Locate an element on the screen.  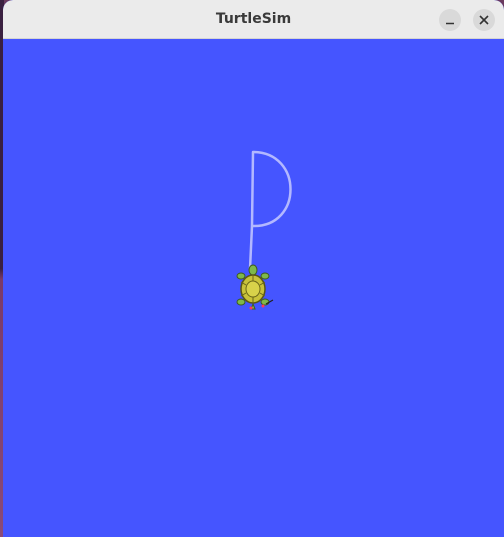
window-title: TurtleSim is located at coordinates (253, 19).